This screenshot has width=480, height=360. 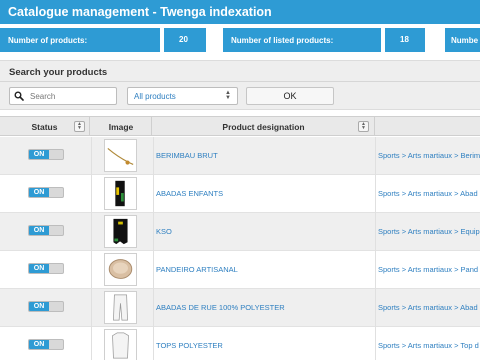 I want to click on product-category-link: Sports > Arts martiaux > Equip, so click(x=429, y=231).